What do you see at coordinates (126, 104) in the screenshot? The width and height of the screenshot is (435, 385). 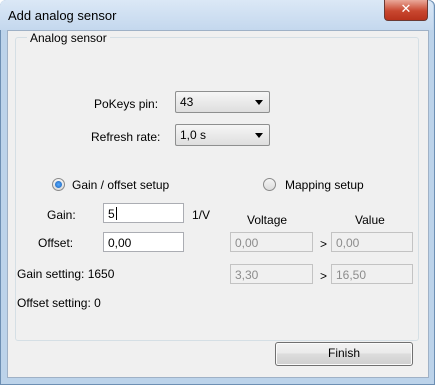 I see `pokeys-pin-label: PoKeys pin:` at bounding box center [126, 104].